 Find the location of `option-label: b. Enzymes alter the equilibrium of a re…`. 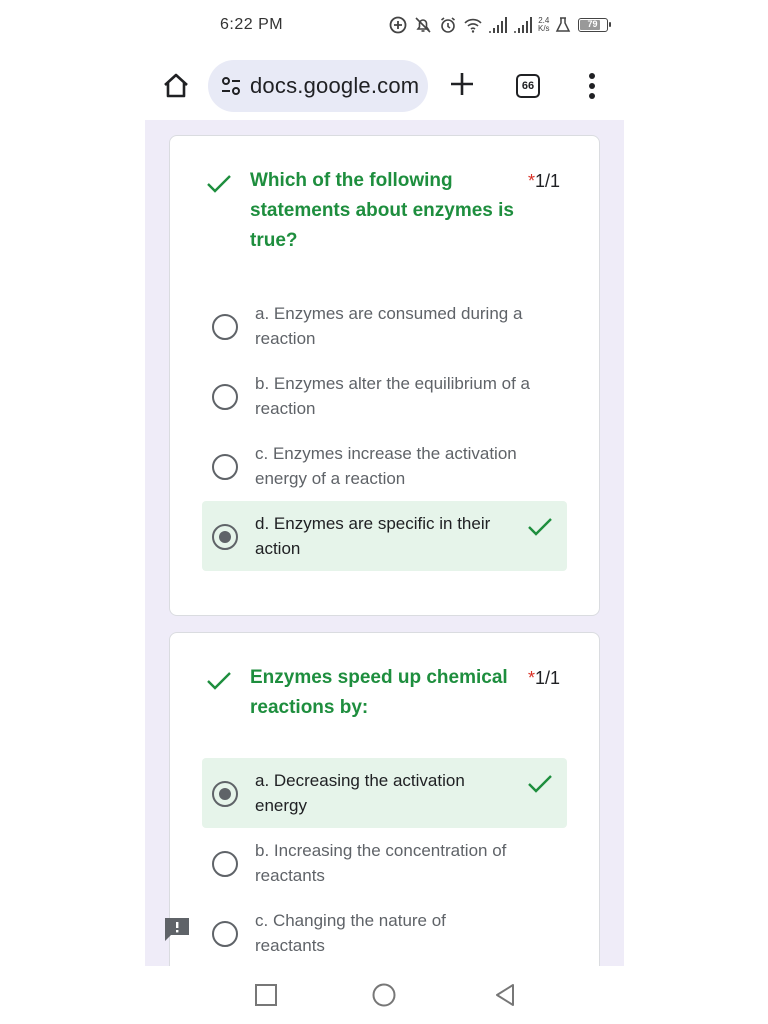

option-label: b. Enzymes alter the equilibrium of a re… is located at coordinates (392, 396).